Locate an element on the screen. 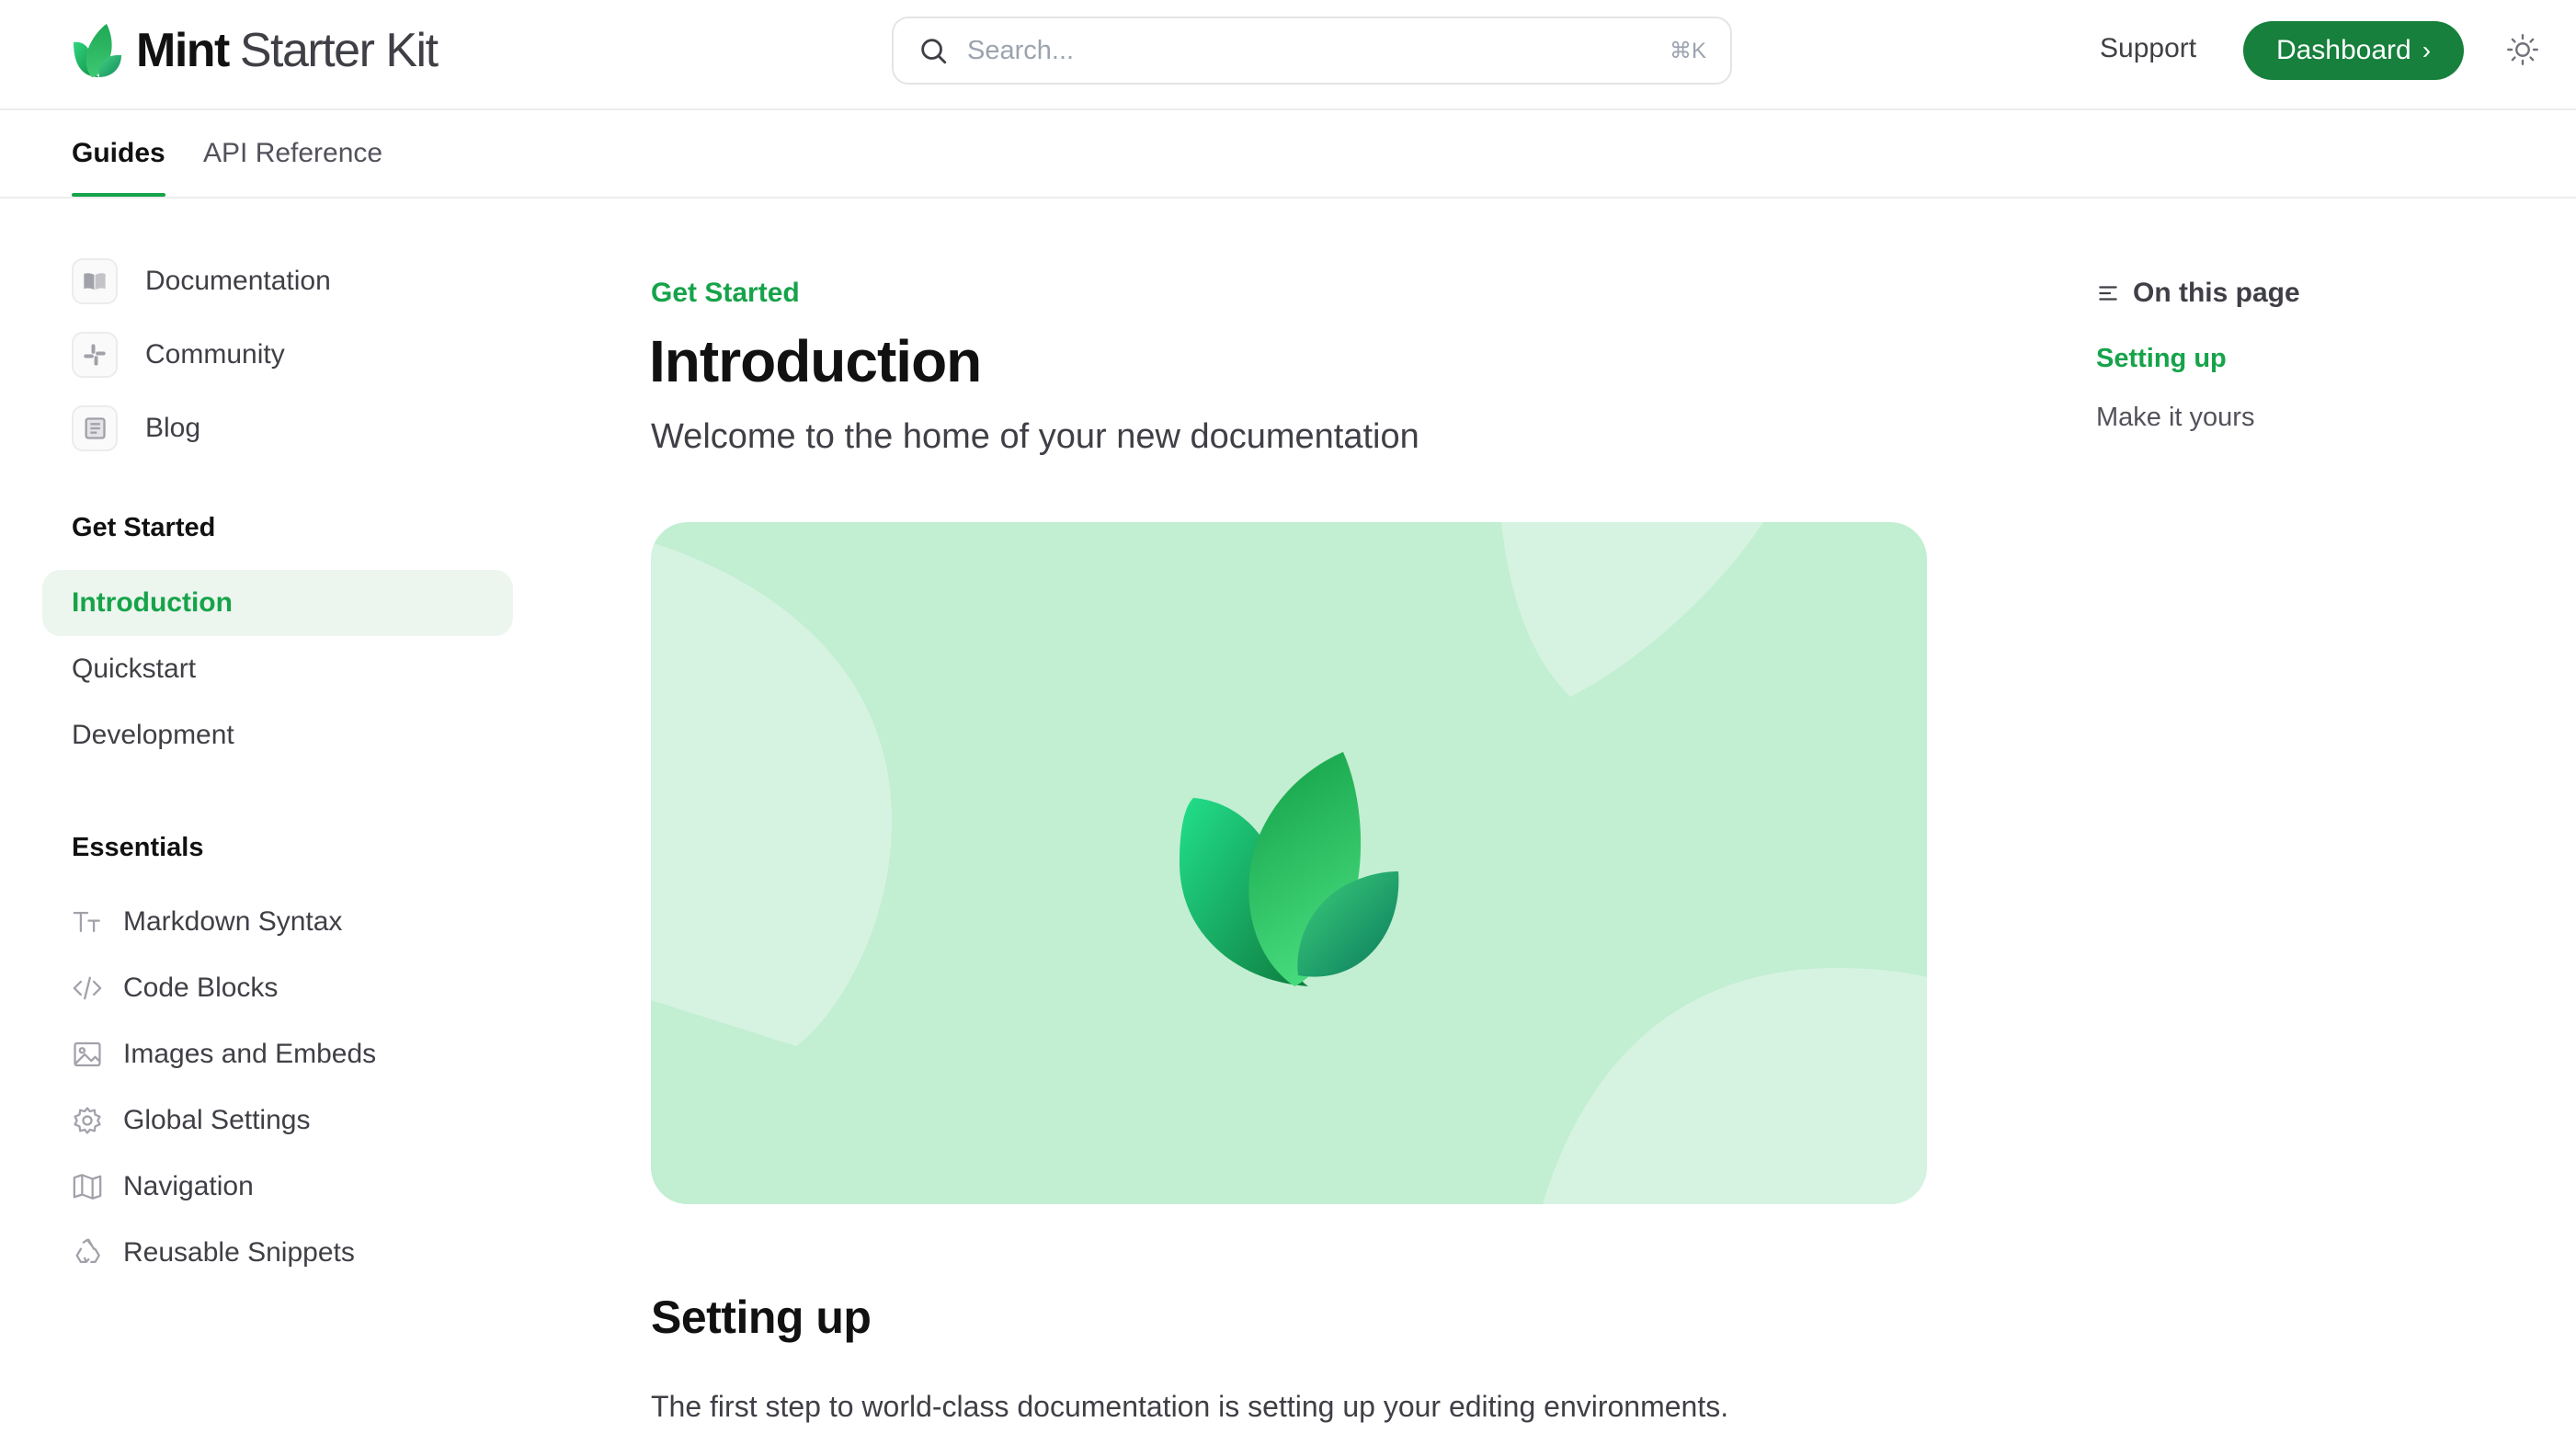 This screenshot has height=1445, width=2576. toc-title-label: On this page is located at coordinates (2216, 293).